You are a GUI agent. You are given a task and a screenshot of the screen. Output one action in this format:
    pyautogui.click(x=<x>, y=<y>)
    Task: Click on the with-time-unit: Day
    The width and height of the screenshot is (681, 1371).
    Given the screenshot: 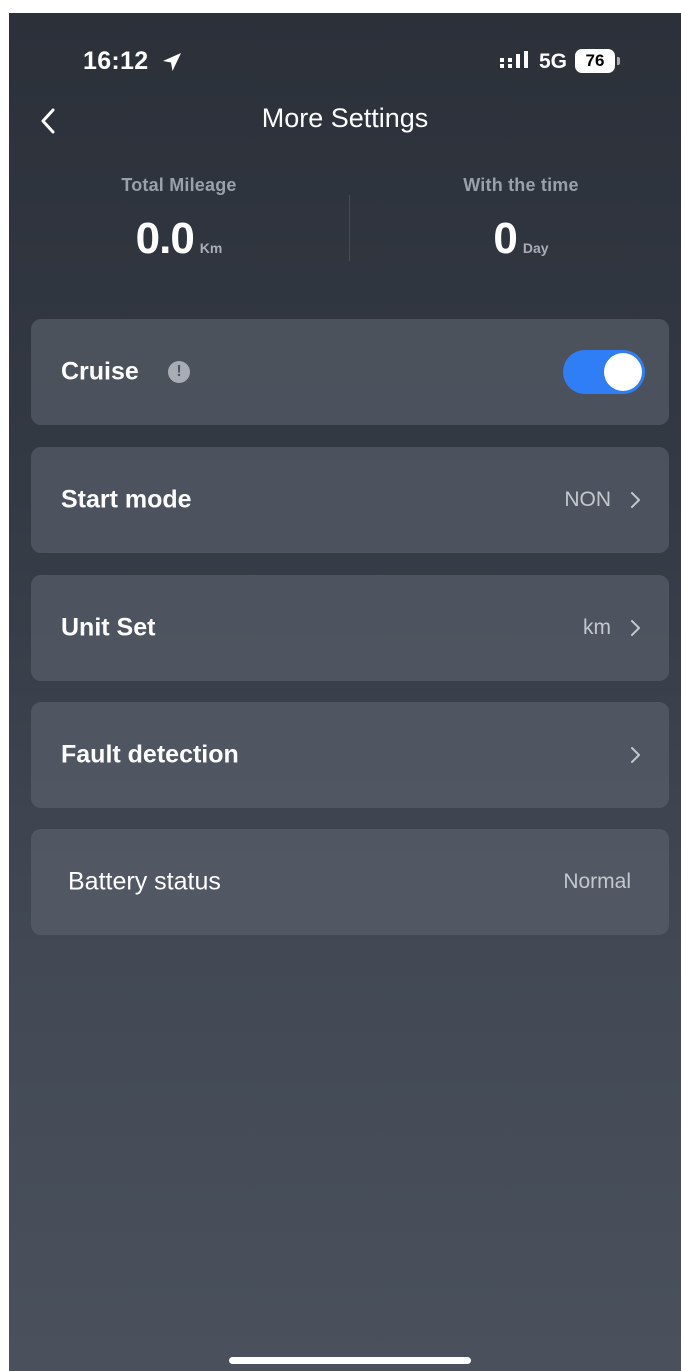 What is the action you would take?
    pyautogui.click(x=535, y=248)
    